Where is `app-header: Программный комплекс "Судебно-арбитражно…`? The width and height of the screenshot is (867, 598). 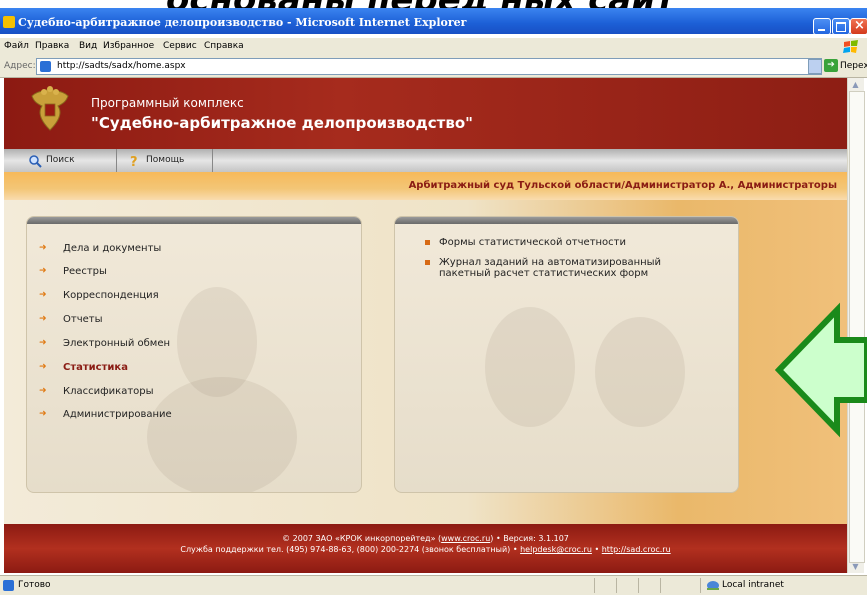 app-header: Программный комплекс "Судебно-арбитражно… is located at coordinates (425, 113).